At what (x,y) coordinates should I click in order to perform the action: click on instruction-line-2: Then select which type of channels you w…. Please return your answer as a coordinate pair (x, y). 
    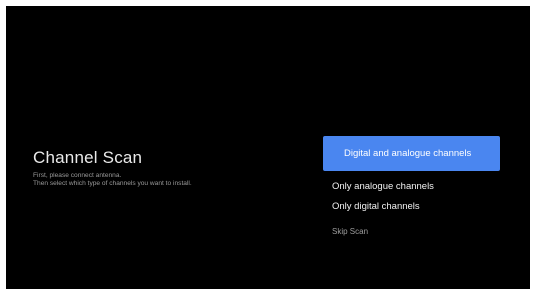
    Looking at the image, I should click on (112, 183).